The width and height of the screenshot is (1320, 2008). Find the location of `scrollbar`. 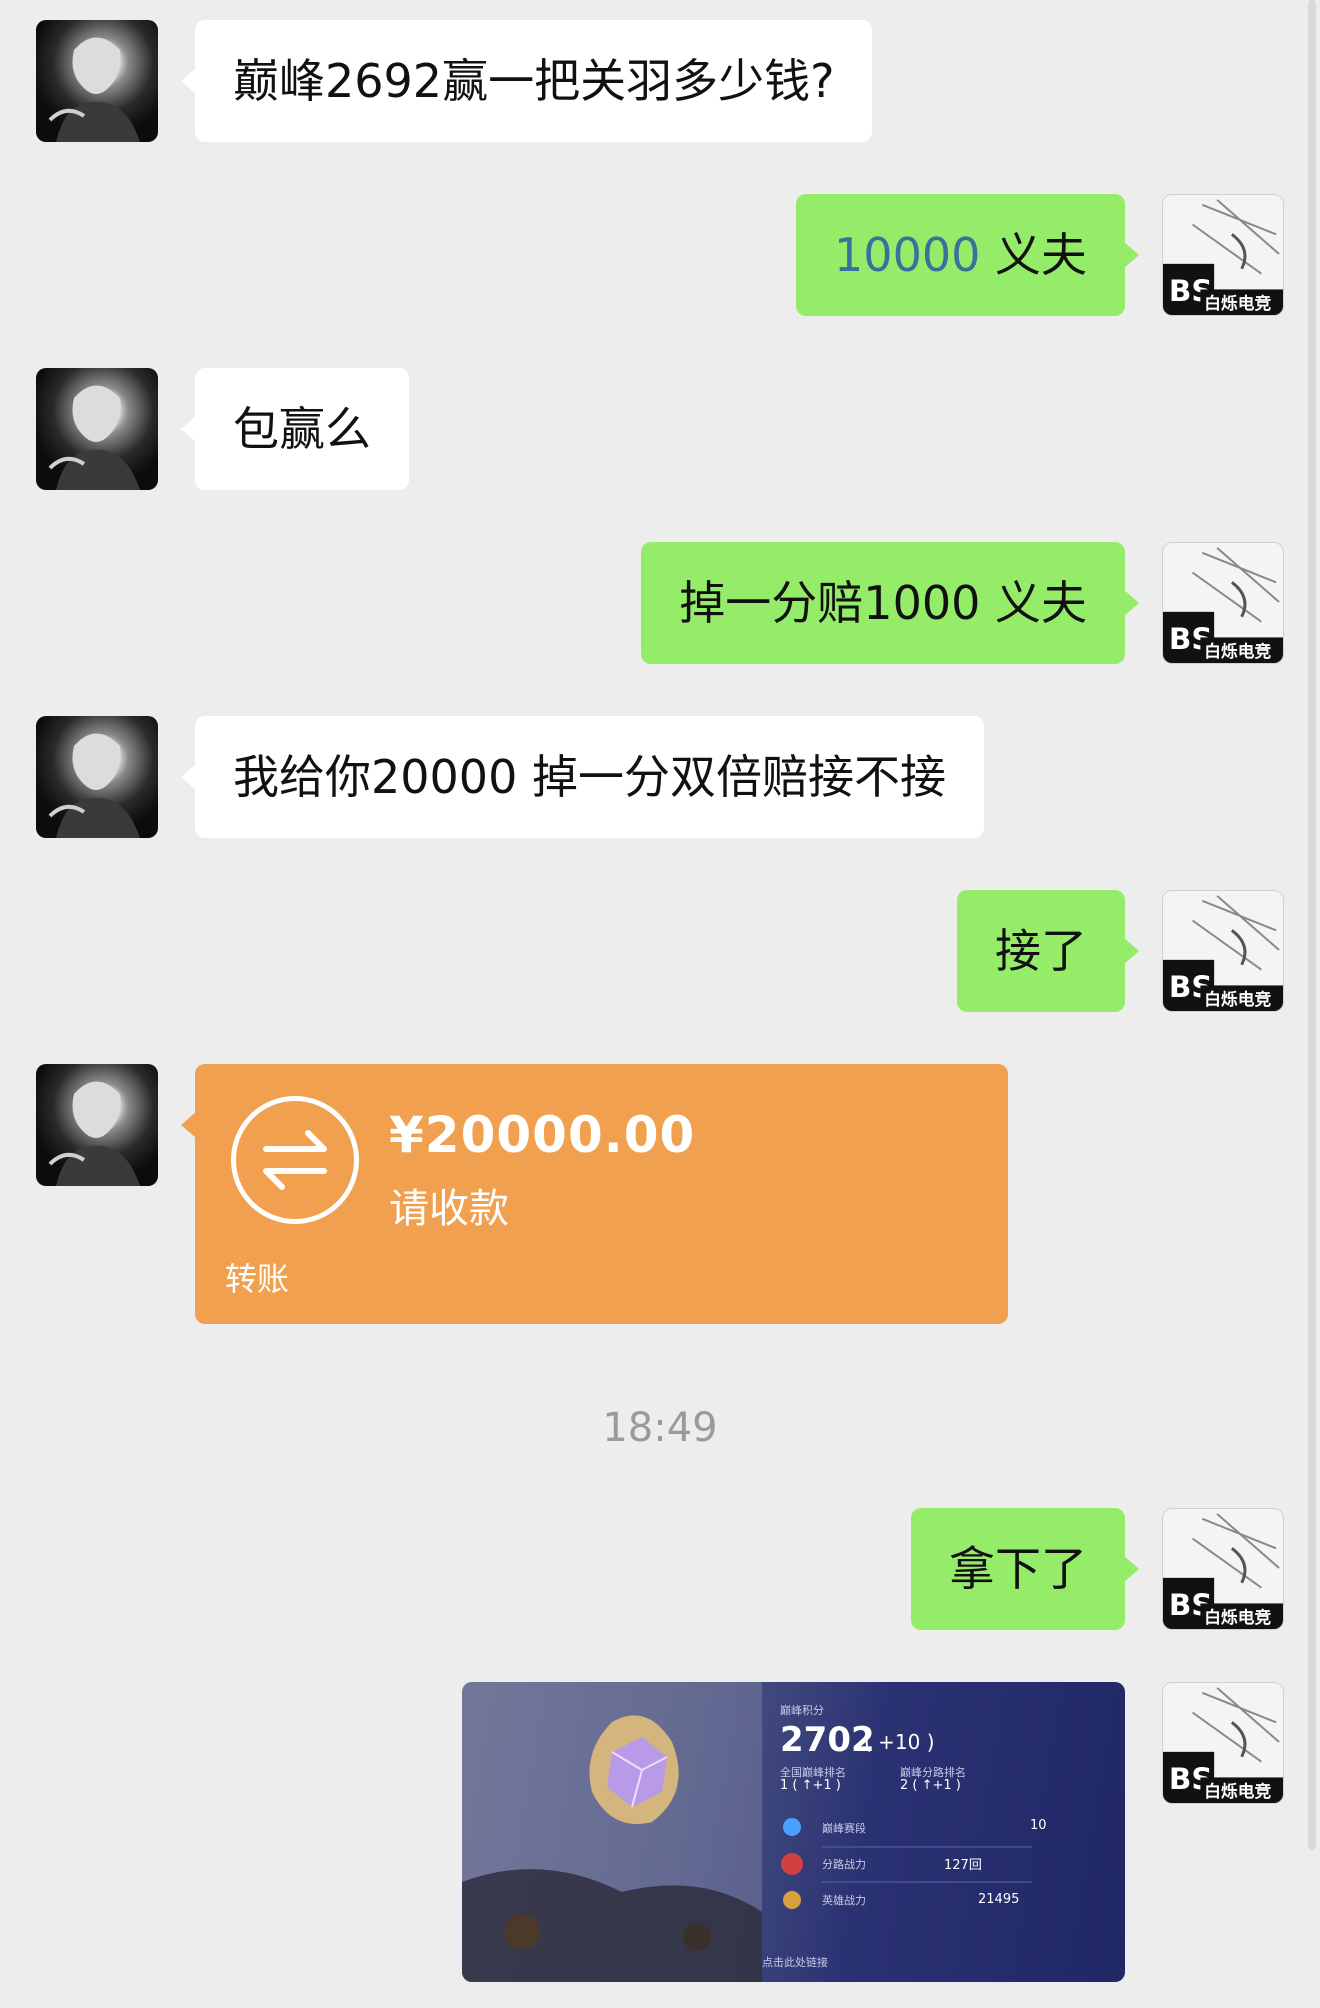

scrollbar is located at coordinates (1312, 925).